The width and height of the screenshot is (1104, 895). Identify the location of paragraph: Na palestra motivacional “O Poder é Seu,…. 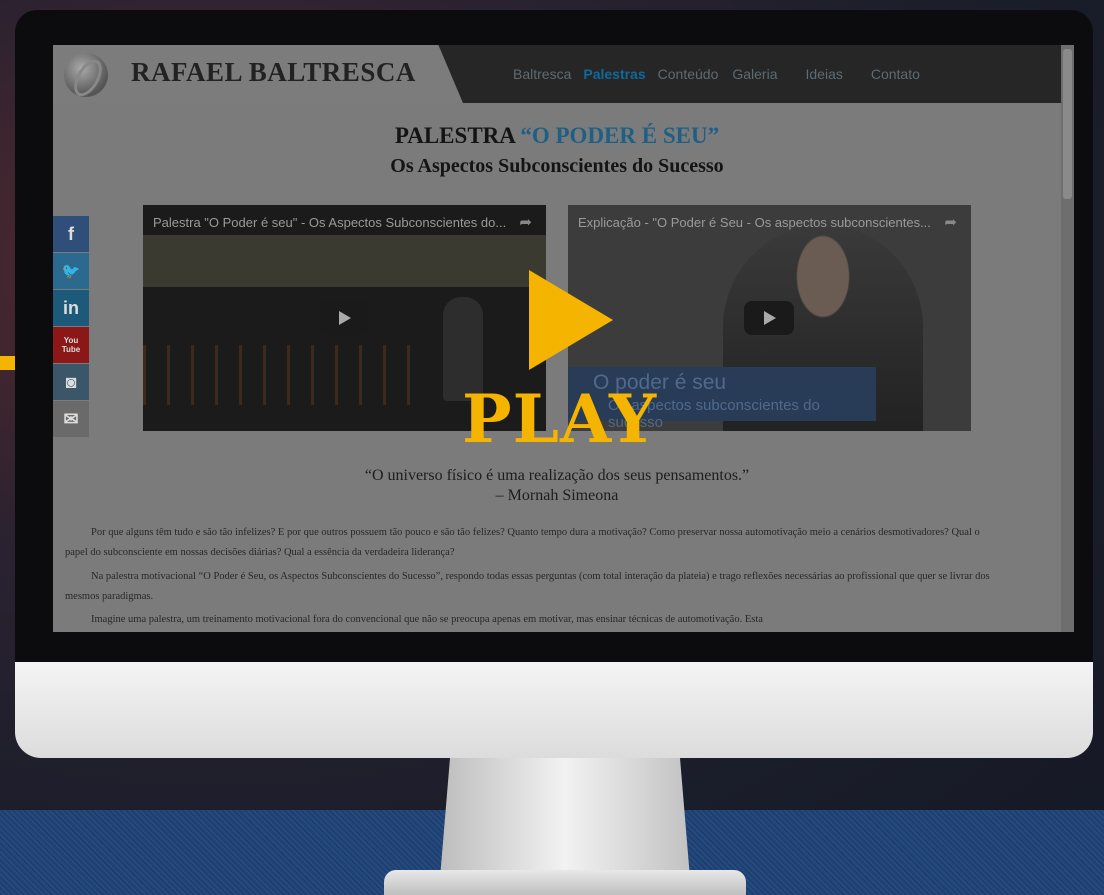
(527, 586).